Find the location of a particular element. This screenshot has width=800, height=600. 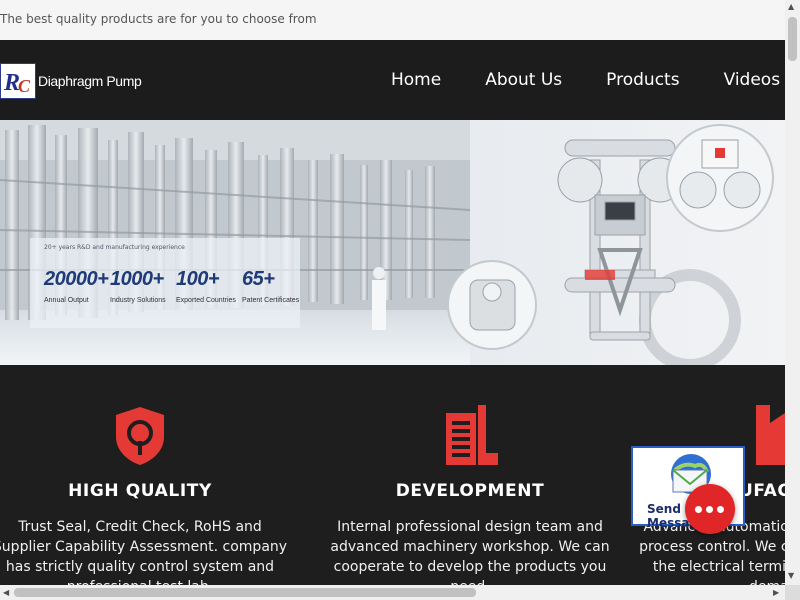

feature-title: DEVELOPMENT is located at coordinates (470, 491).